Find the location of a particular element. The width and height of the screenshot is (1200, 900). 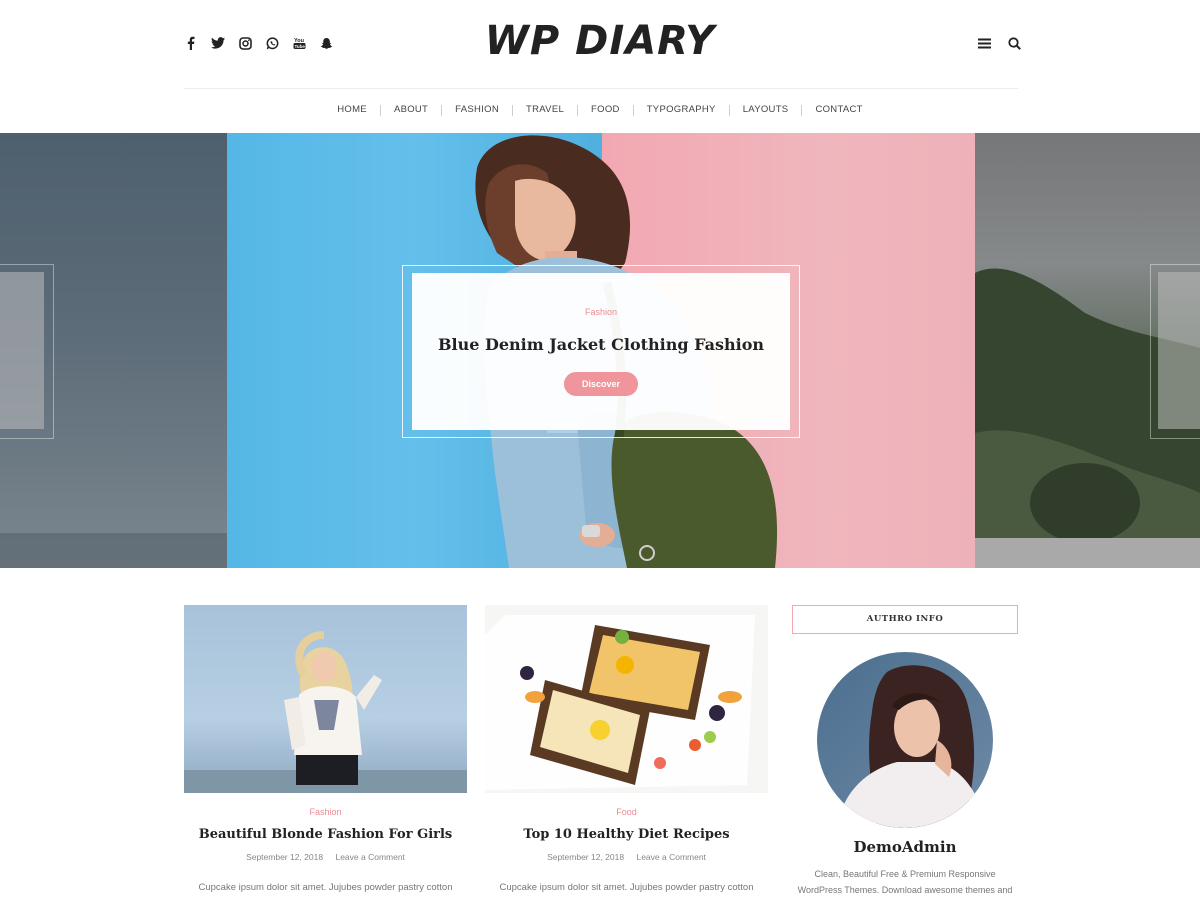

slide-next-caption is located at coordinates (1179, 350).